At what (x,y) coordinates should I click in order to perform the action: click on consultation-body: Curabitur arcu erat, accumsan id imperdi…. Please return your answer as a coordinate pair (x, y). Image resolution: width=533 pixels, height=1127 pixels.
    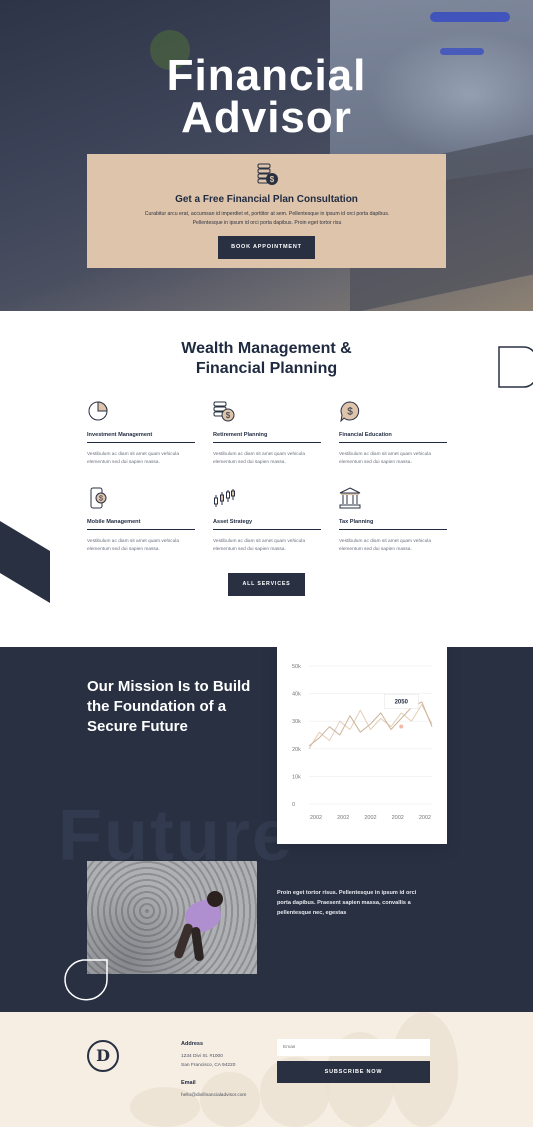
    Looking at the image, I should click on (267, 218).